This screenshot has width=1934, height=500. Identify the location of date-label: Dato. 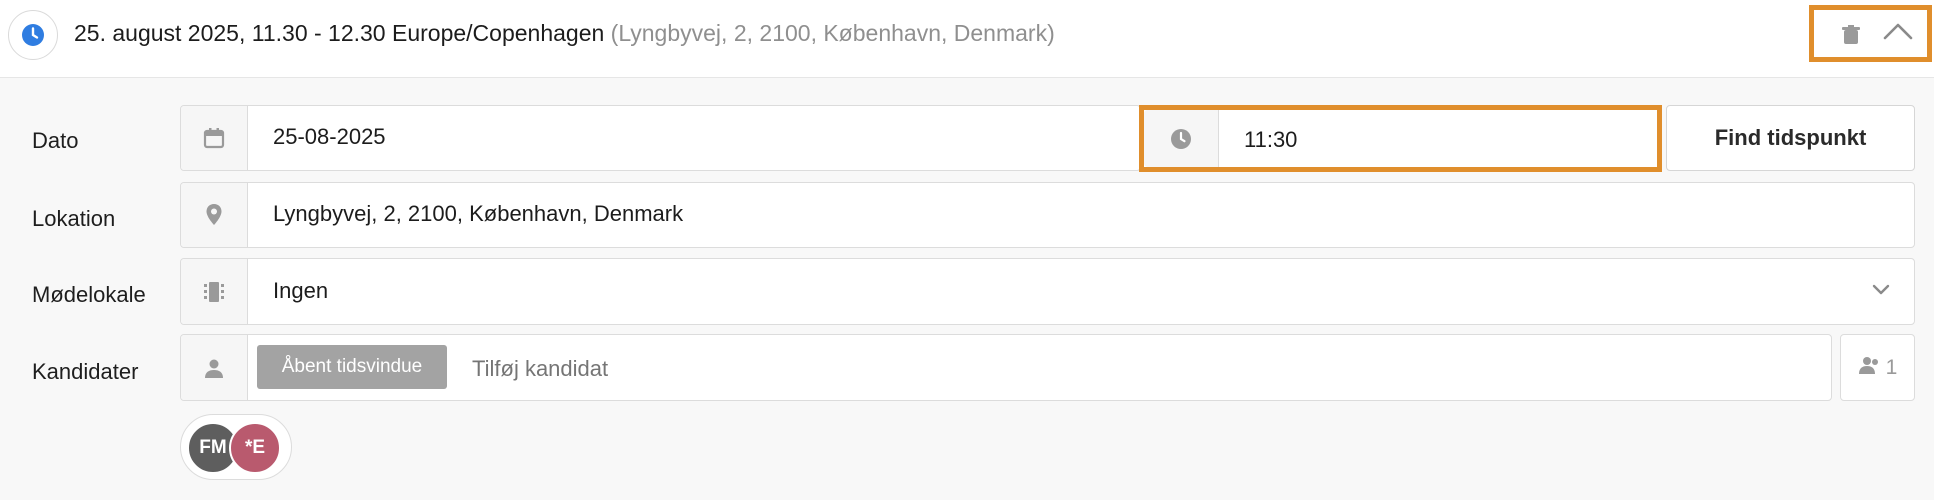
(55, 140).